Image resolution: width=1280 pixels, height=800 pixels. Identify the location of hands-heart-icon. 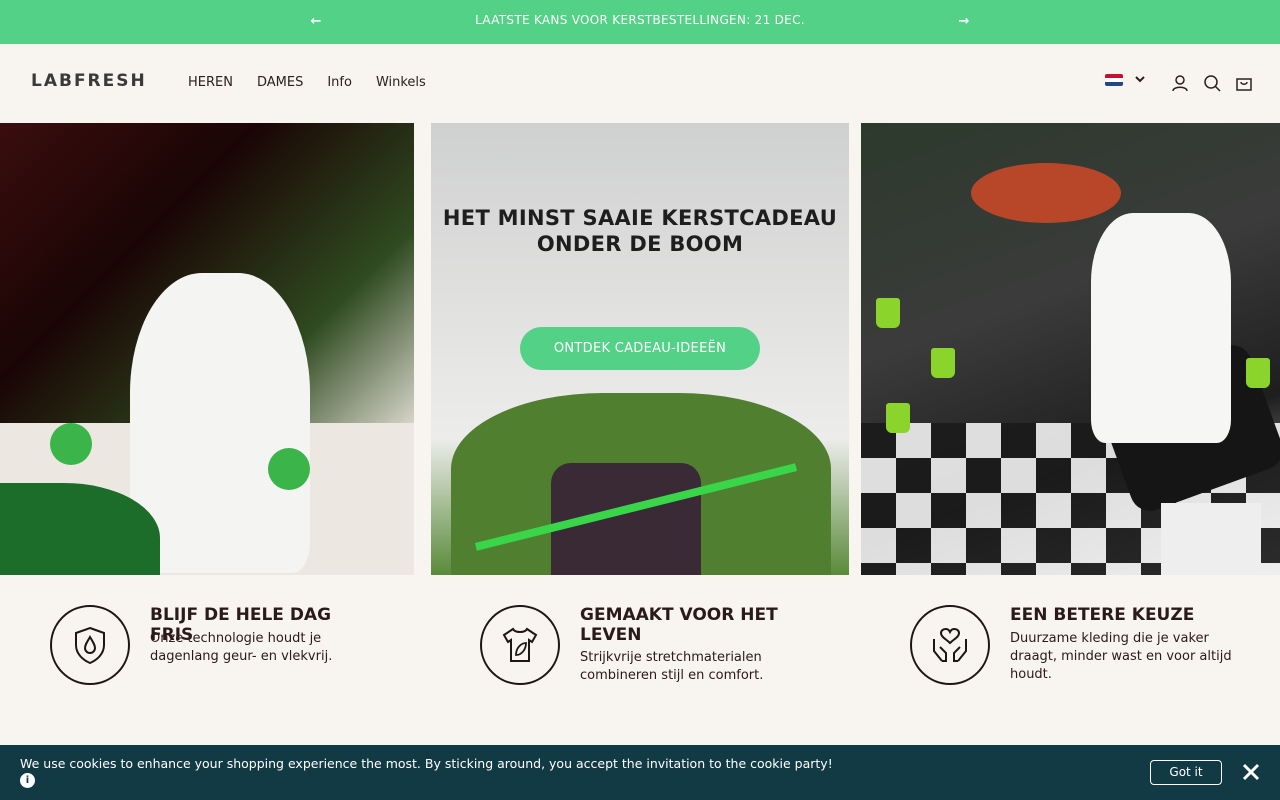
(950, 645).